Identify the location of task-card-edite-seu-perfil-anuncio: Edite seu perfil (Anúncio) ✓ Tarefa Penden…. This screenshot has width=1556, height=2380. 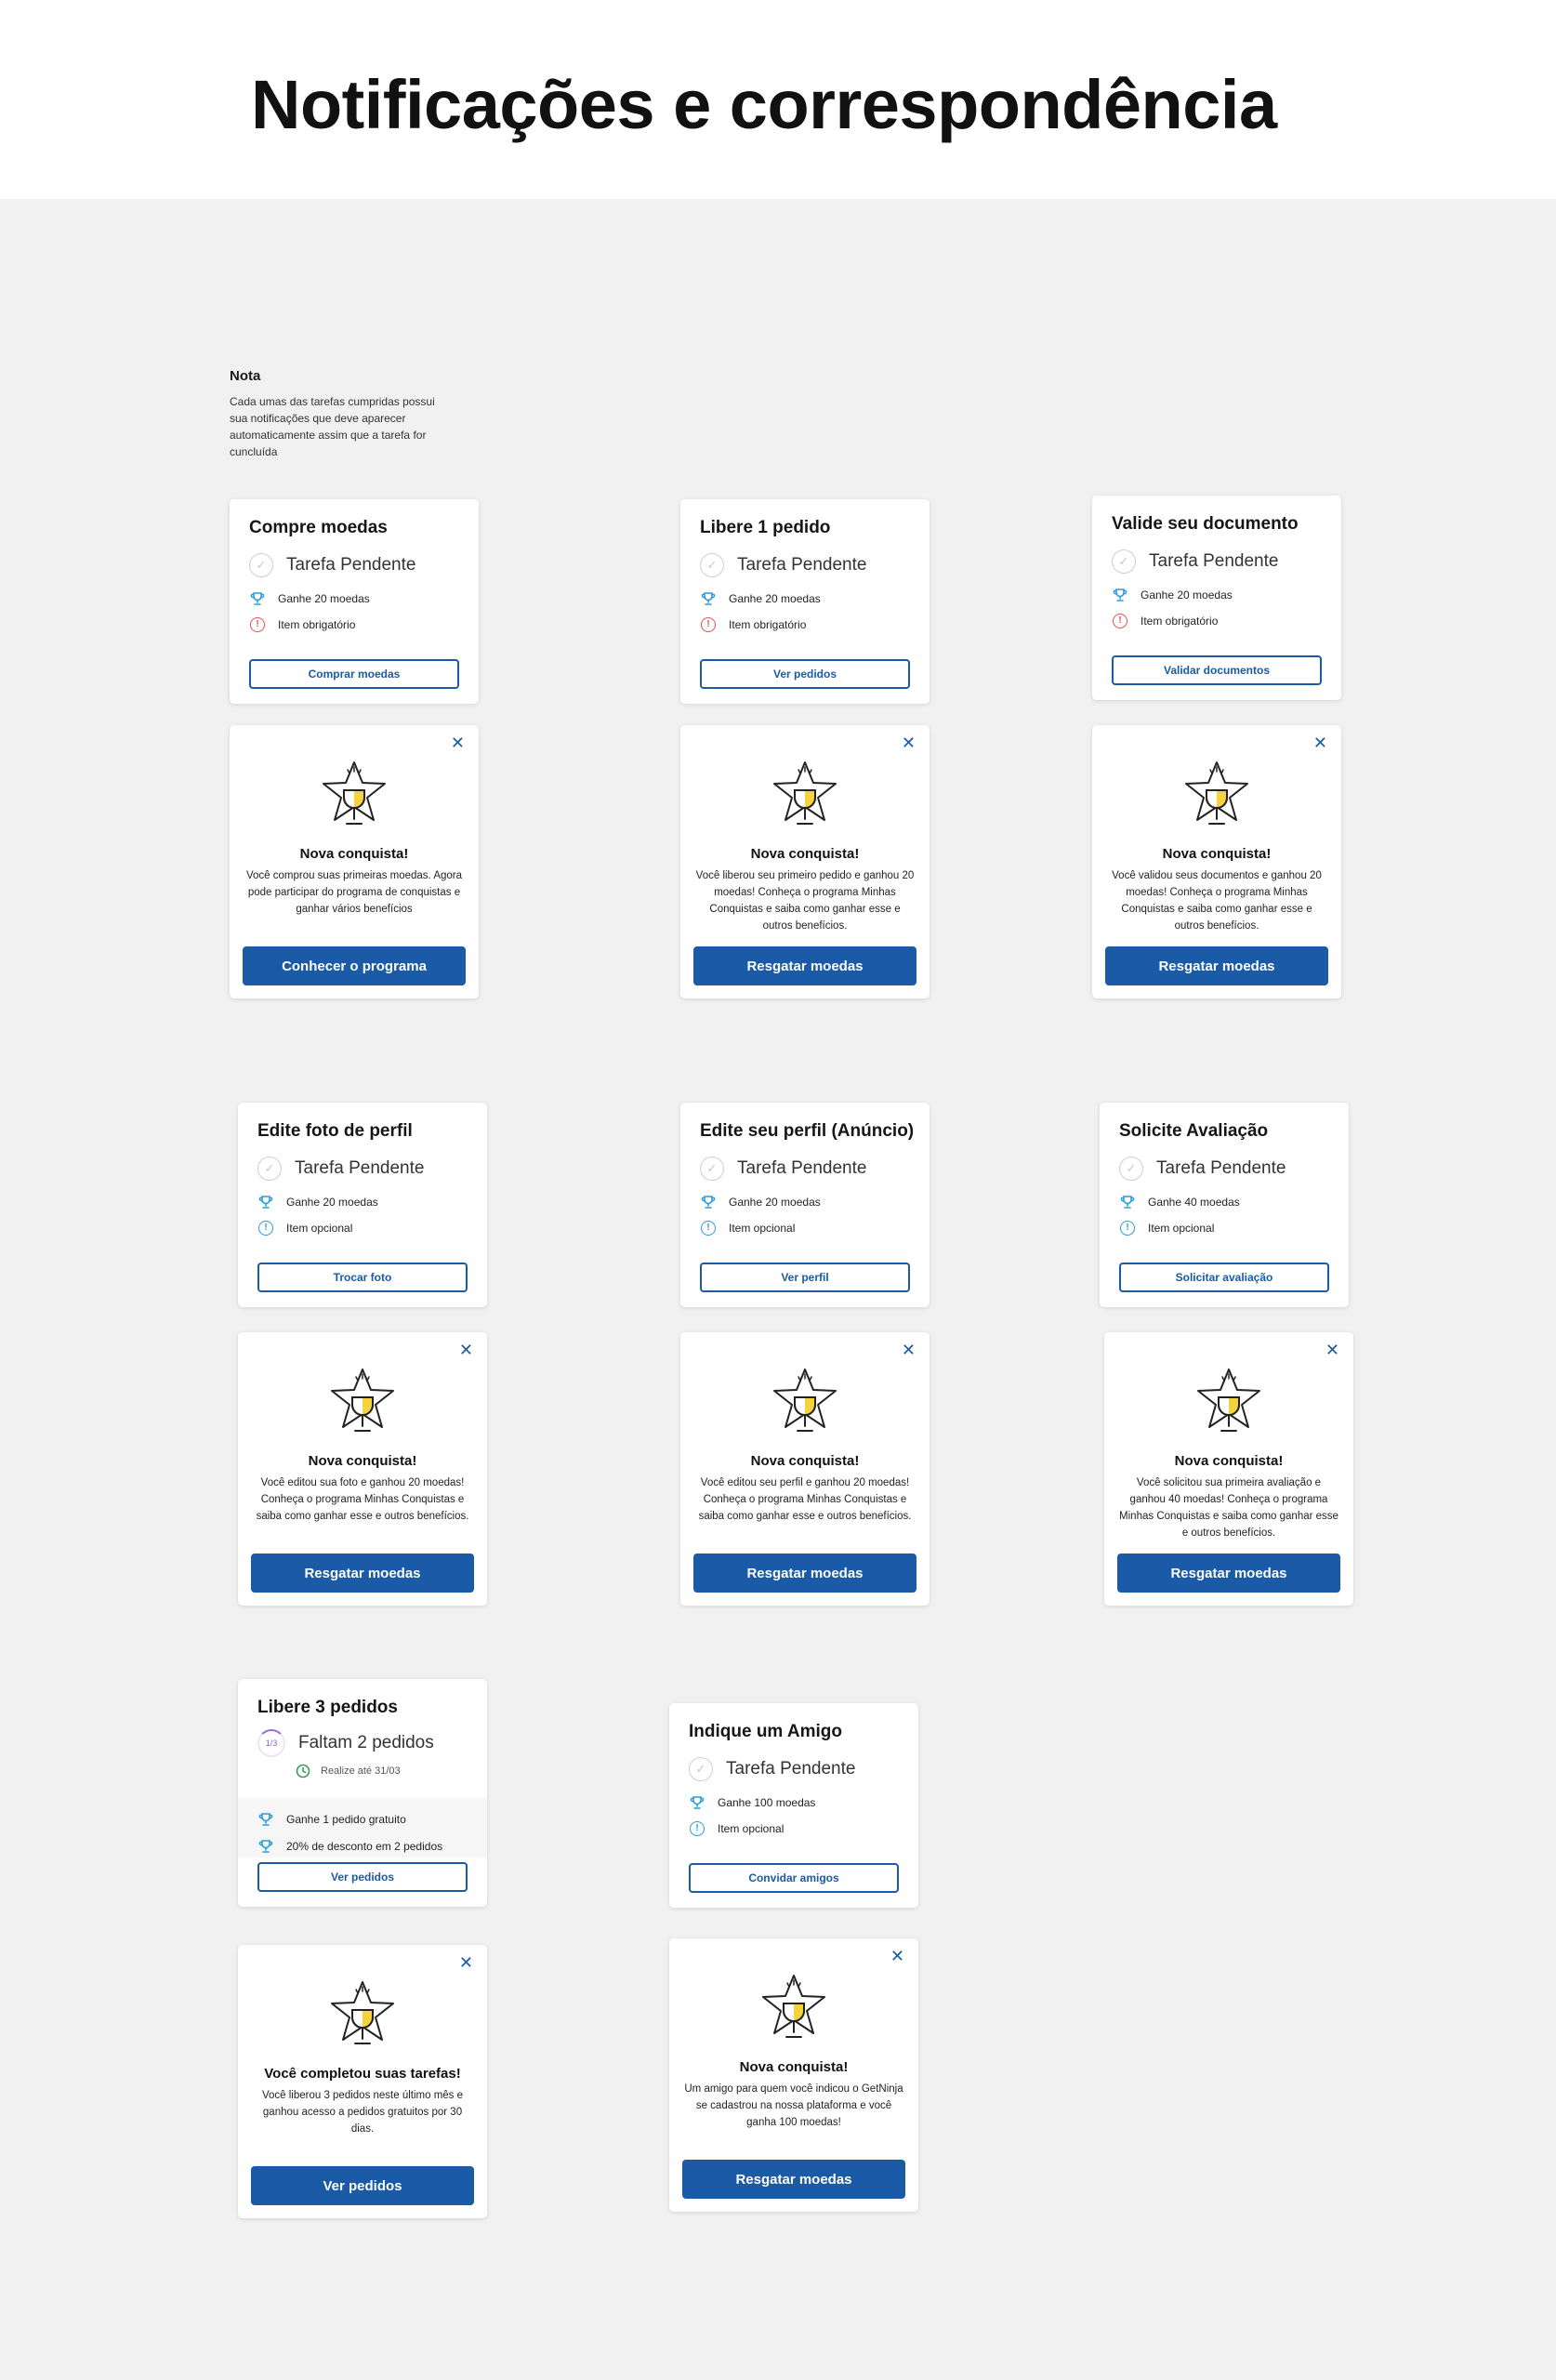
(805, 1205).